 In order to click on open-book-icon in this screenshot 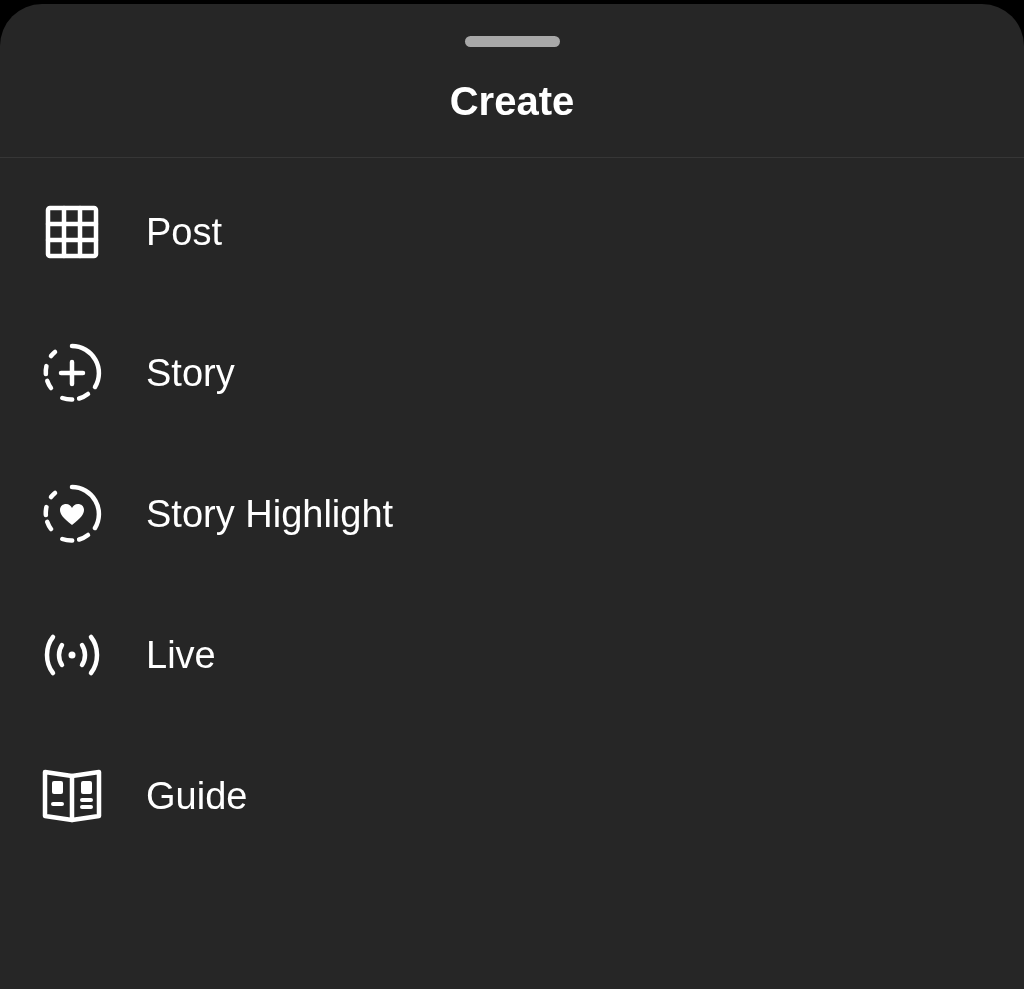, I will do `click(72, 795)`.